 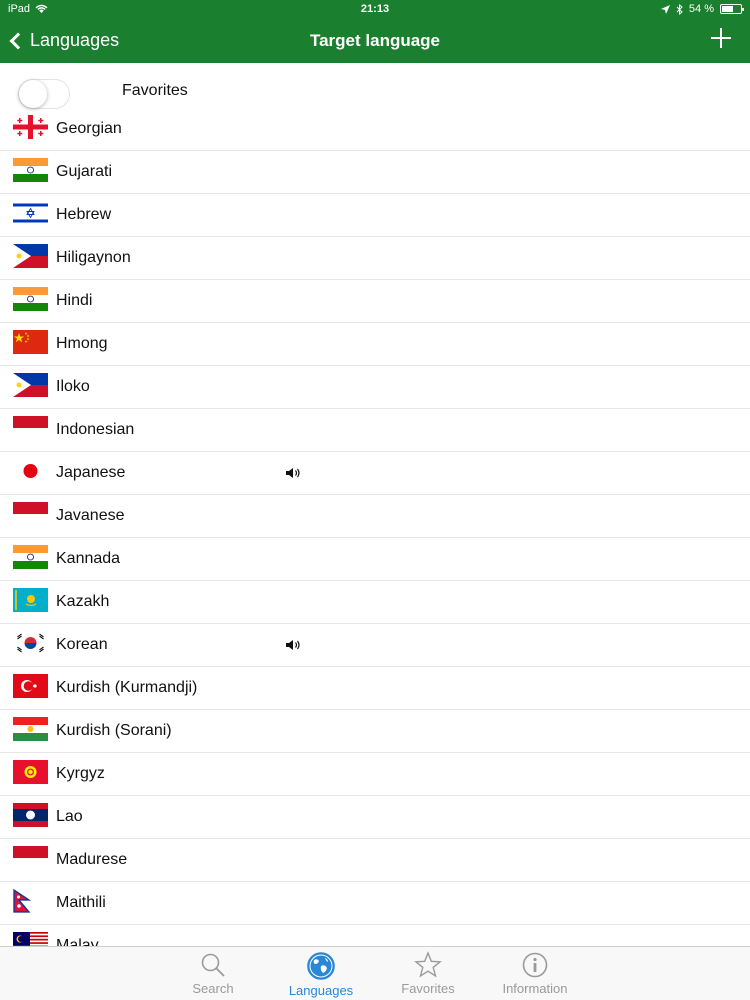 I want to click on favorites-toggle, so click(x=44, y=94).